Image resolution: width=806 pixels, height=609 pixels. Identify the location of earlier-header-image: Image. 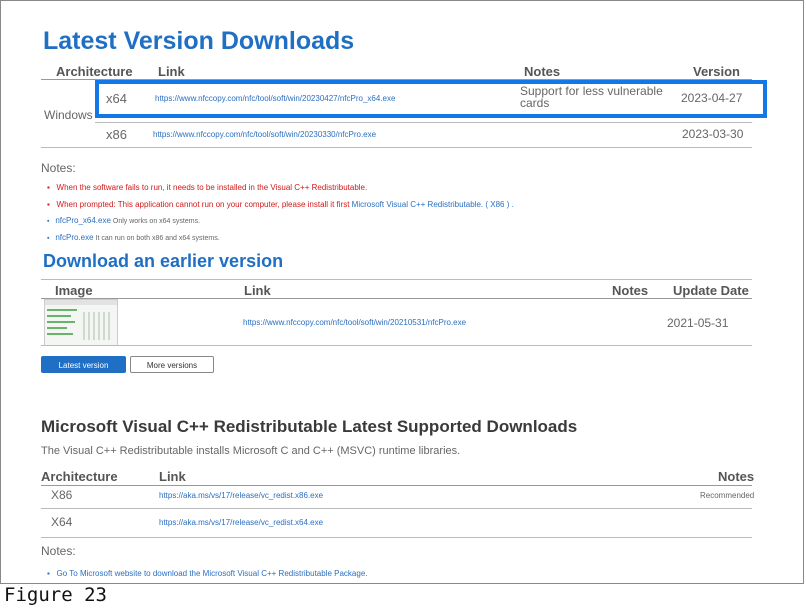
(74, 290).